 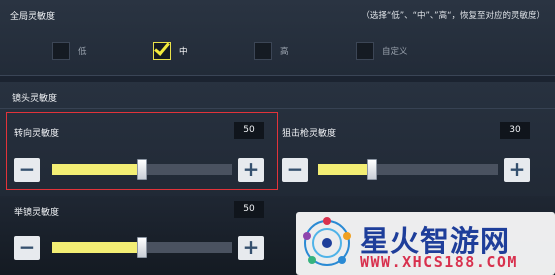 I want to click on option-medium: 中, so click(x=170, y=49).